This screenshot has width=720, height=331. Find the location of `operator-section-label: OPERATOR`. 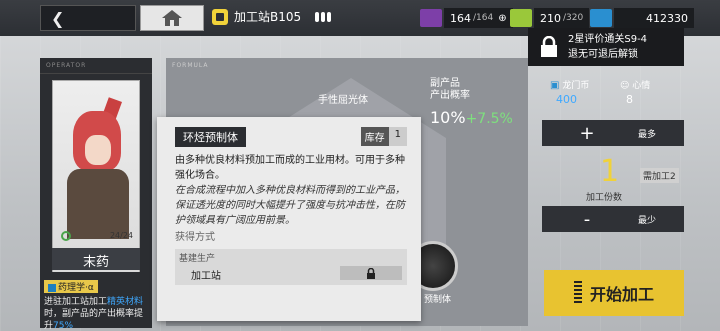

operator-section-label: OPERATOR is located at coordinates (96, 66).